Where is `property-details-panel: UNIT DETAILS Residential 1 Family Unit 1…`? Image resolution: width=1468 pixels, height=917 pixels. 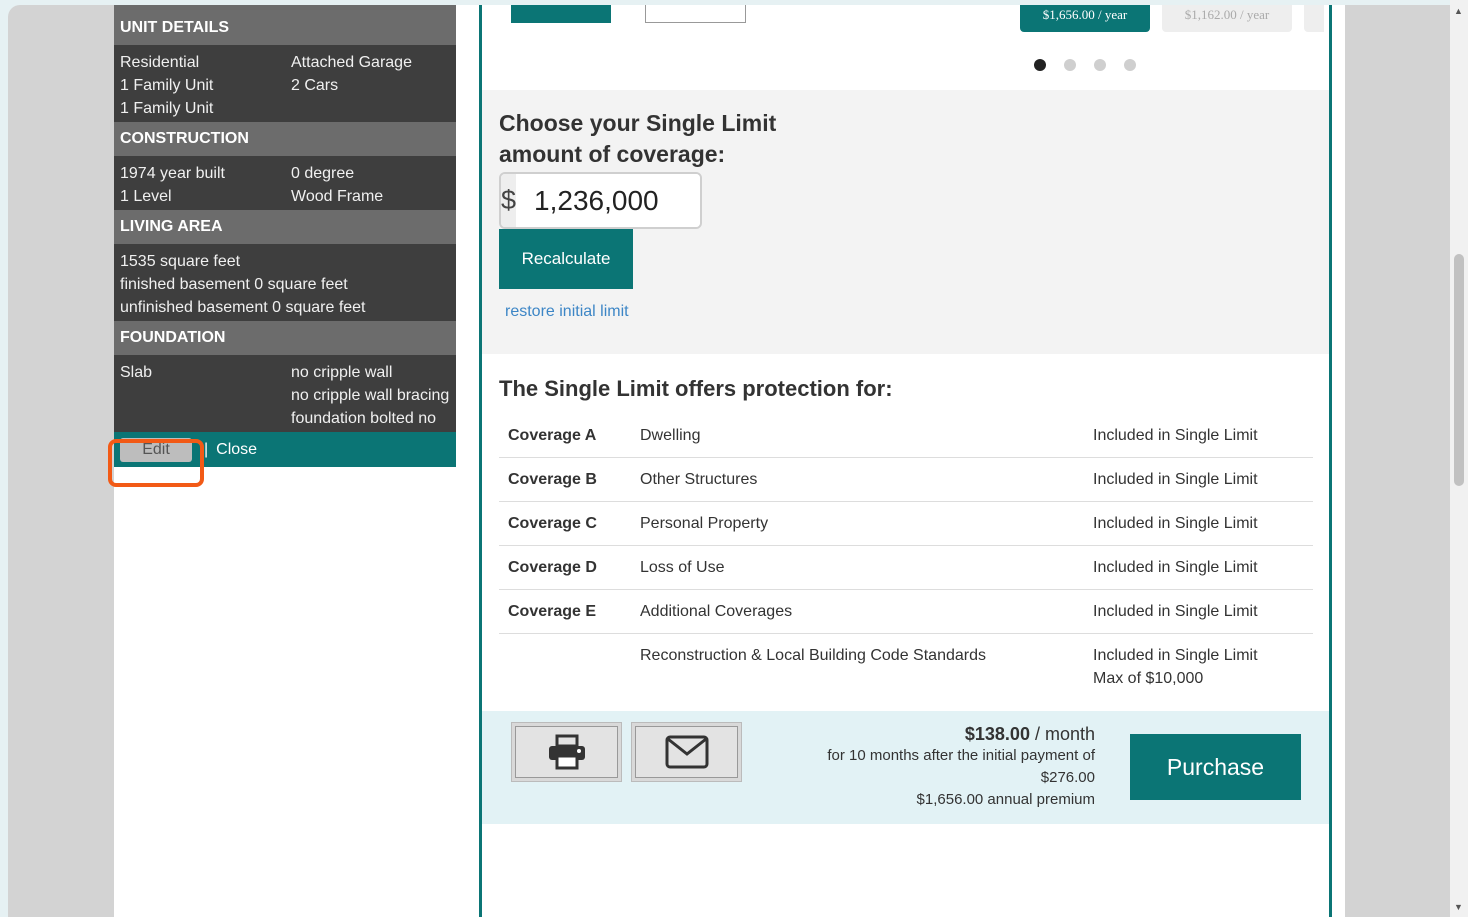 property-details-panel: UNIT DETAILS Residential 1 Family Unit 1… is located at coordinates (285, 236).